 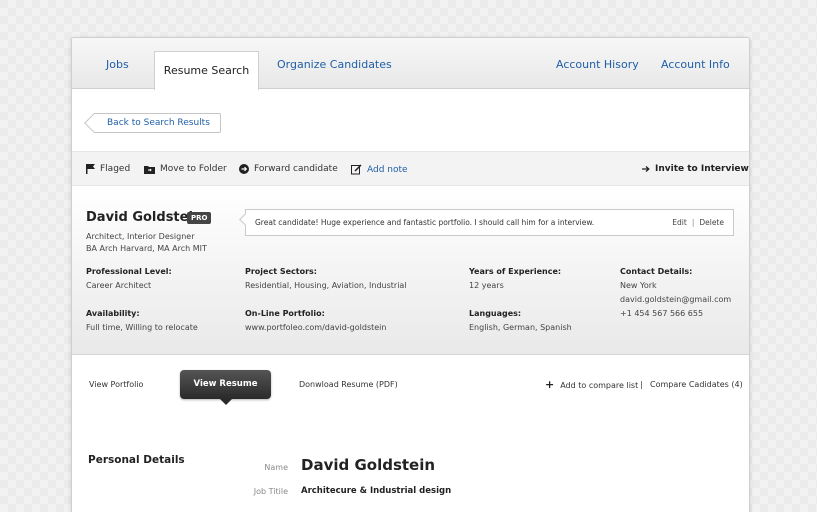 I want to click on flagged-action: Flaged, so click(x=108, y=169).